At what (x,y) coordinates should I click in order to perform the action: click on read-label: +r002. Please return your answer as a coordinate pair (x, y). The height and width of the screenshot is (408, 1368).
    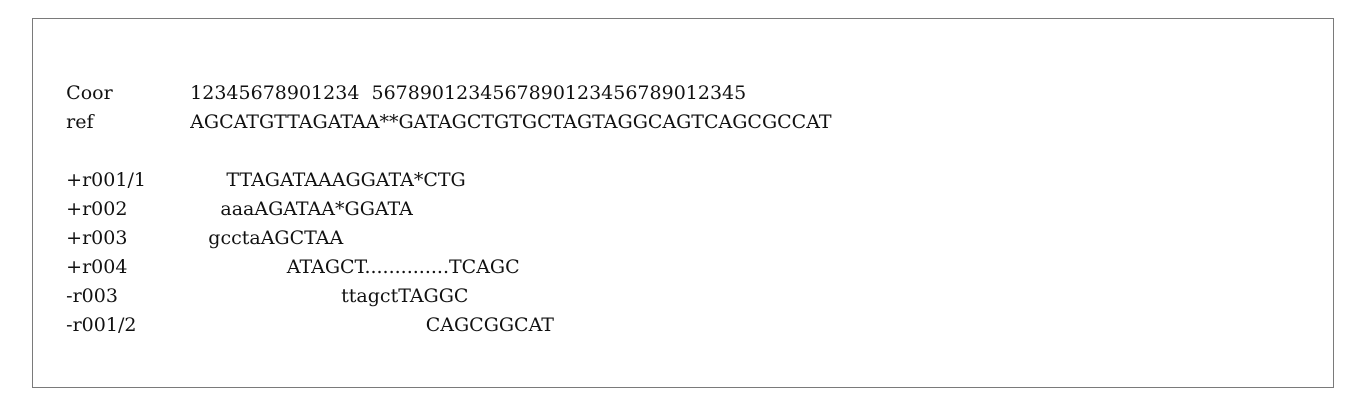
    Looking at the image, I should click on (97, 209).